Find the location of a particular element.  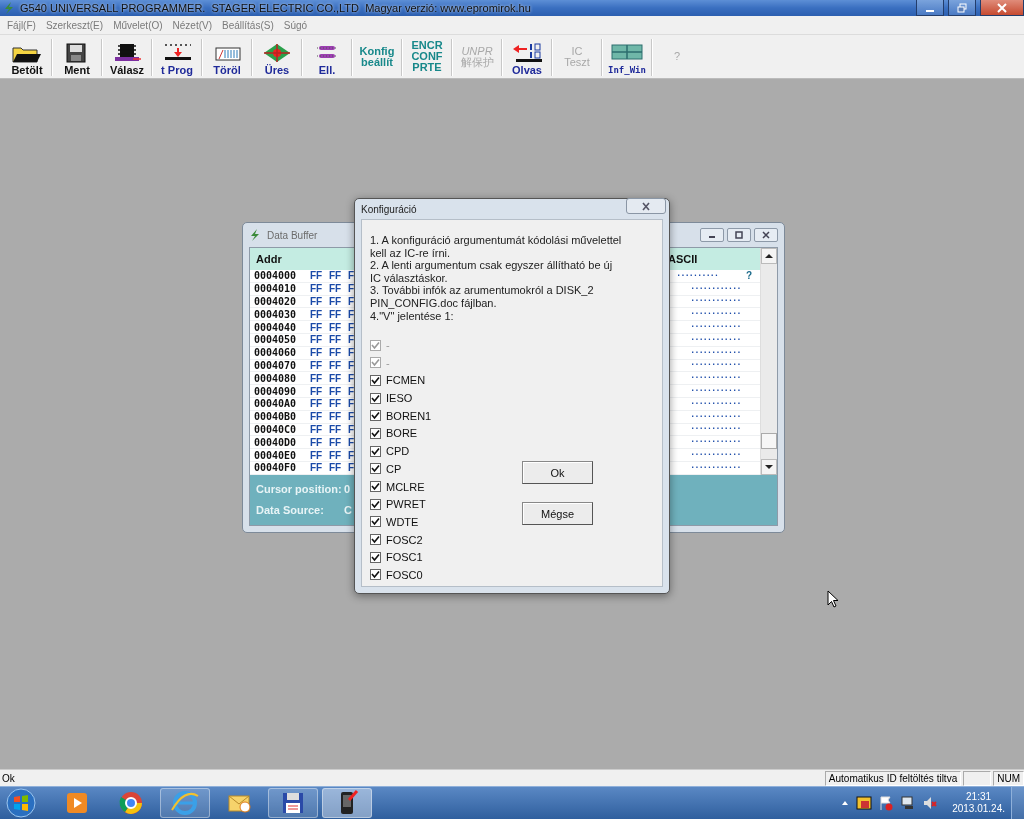

scrollbar is located at coordinates (768, 361).